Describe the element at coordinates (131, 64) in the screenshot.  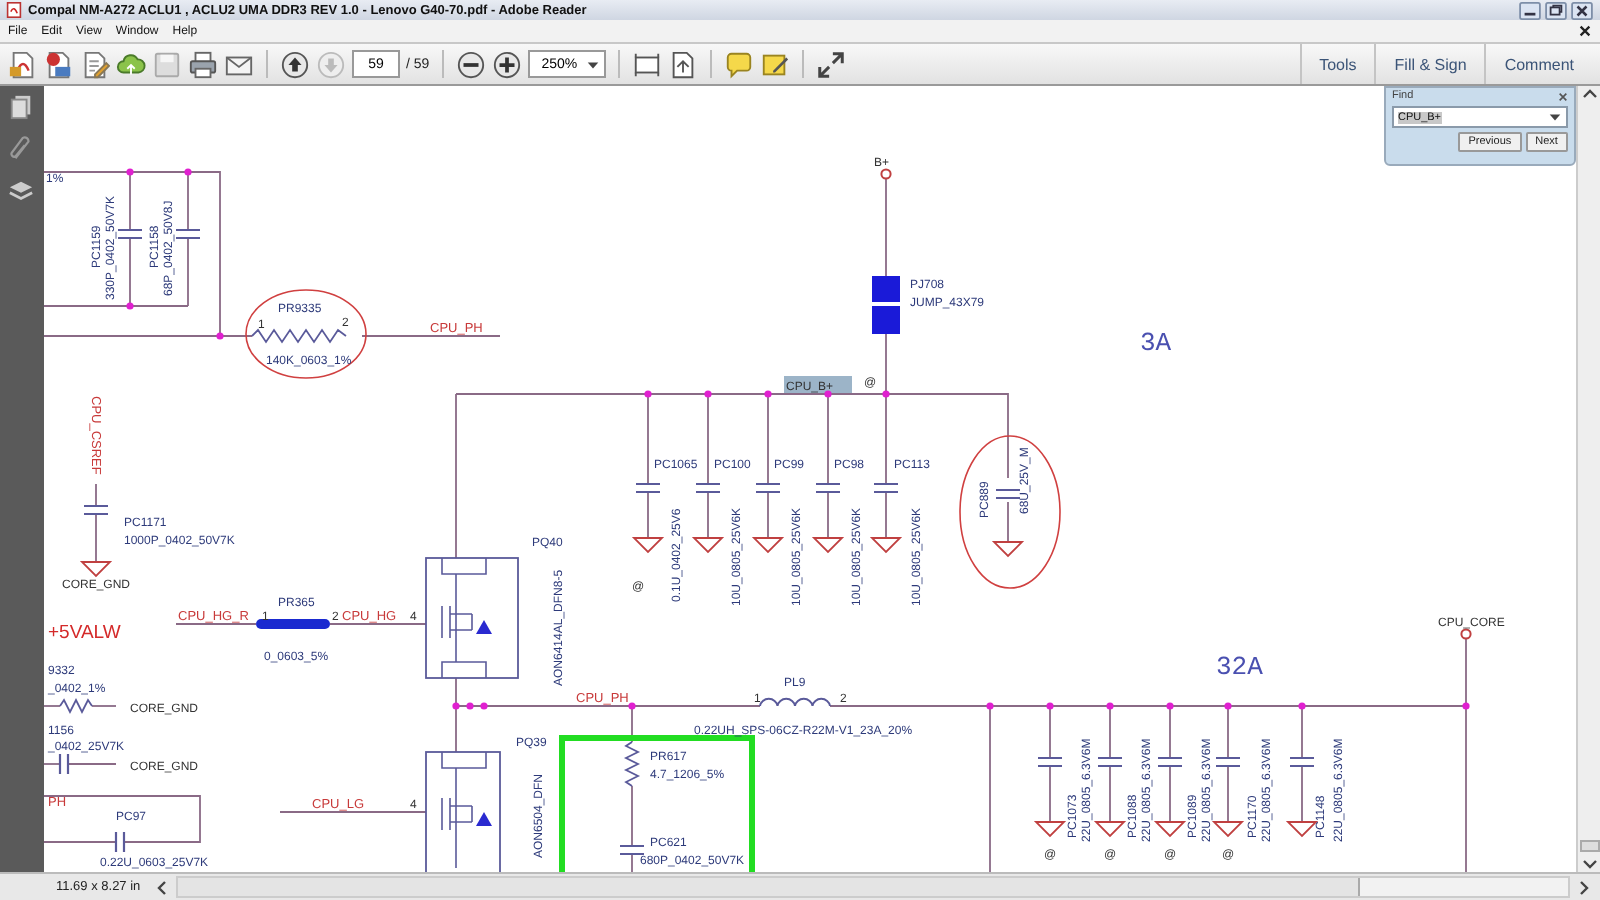
I see `cloud-icon` at that location.